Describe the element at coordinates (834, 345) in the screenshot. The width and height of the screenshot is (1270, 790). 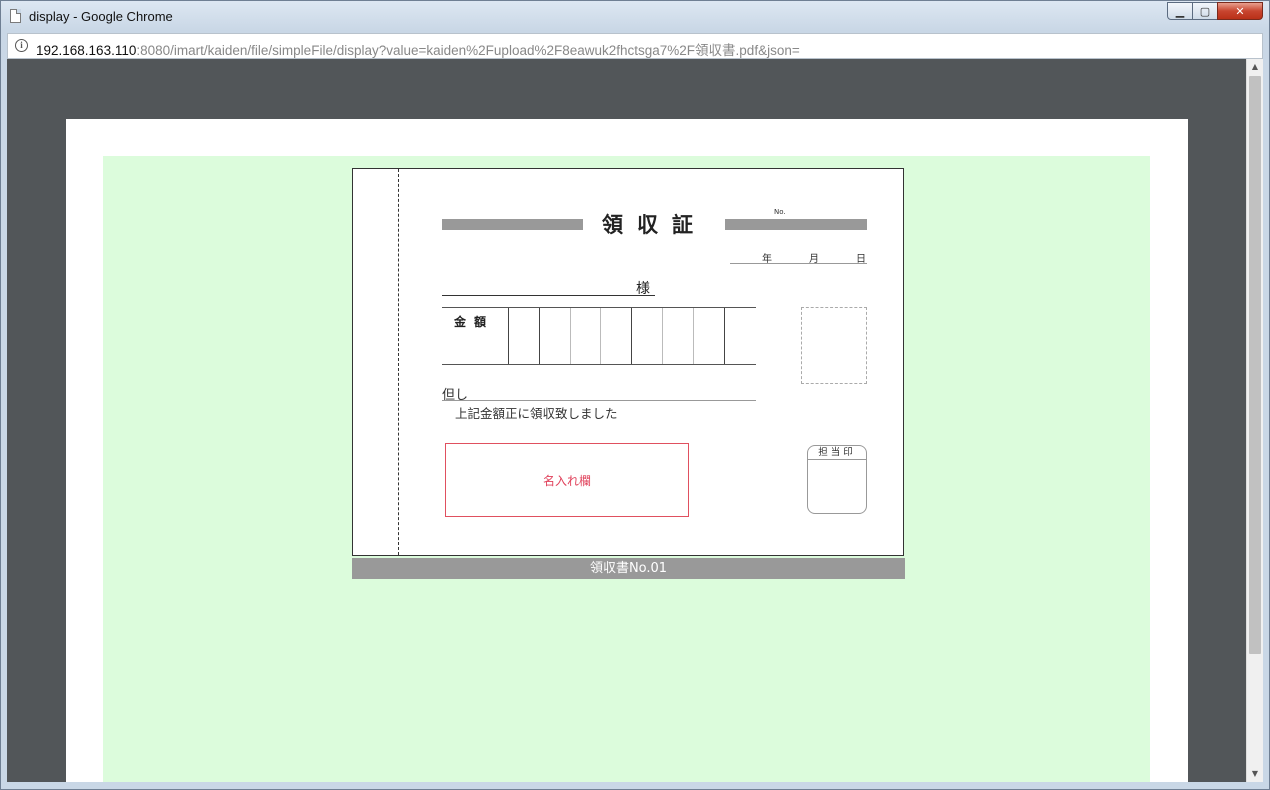
I see `revenue-stamp-box` at that location.